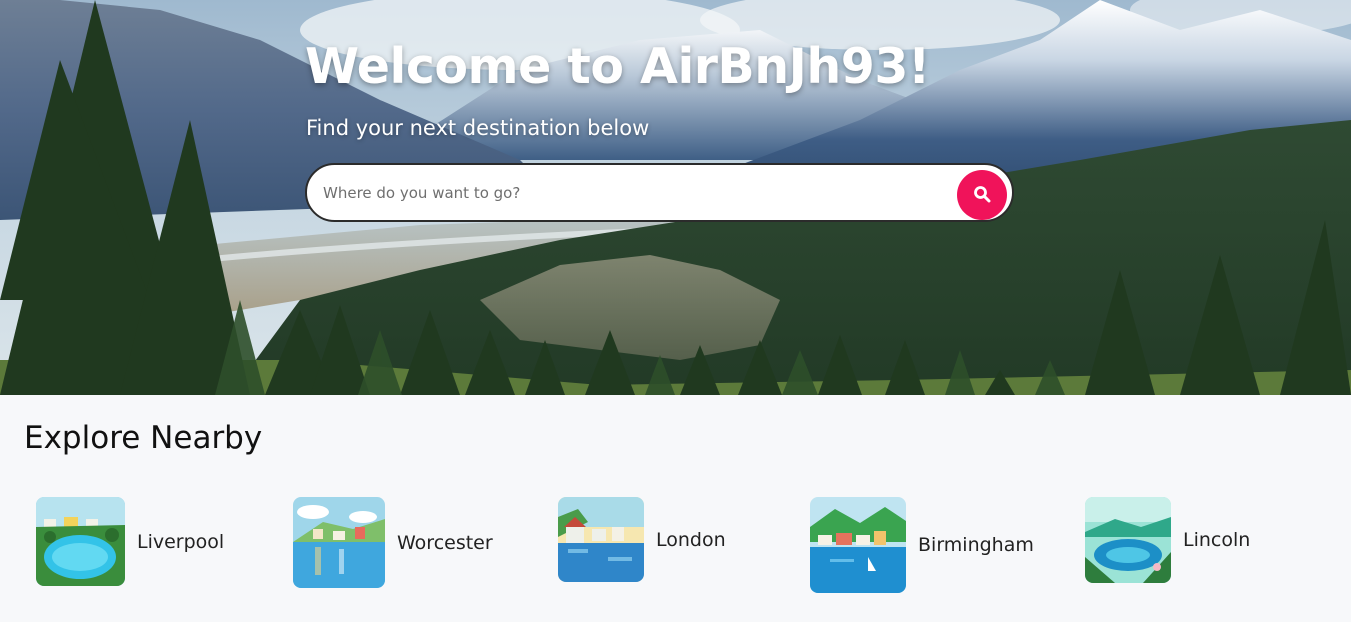 The width and height of the screenshot is (1351, 622). Describe the element at coordinates (181, 541) in the screenshot. I see `place-name: Liverpool` at that location.